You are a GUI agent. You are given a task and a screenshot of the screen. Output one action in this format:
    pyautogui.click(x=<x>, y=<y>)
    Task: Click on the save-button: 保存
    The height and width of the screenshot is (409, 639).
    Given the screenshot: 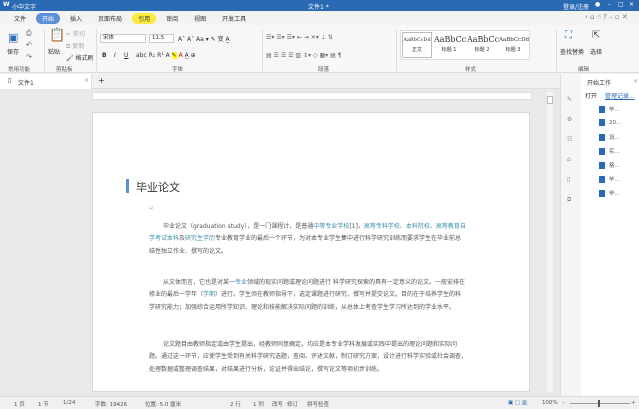 What is the action you would take?
    pyautogui.click(x=13, y=51)
    